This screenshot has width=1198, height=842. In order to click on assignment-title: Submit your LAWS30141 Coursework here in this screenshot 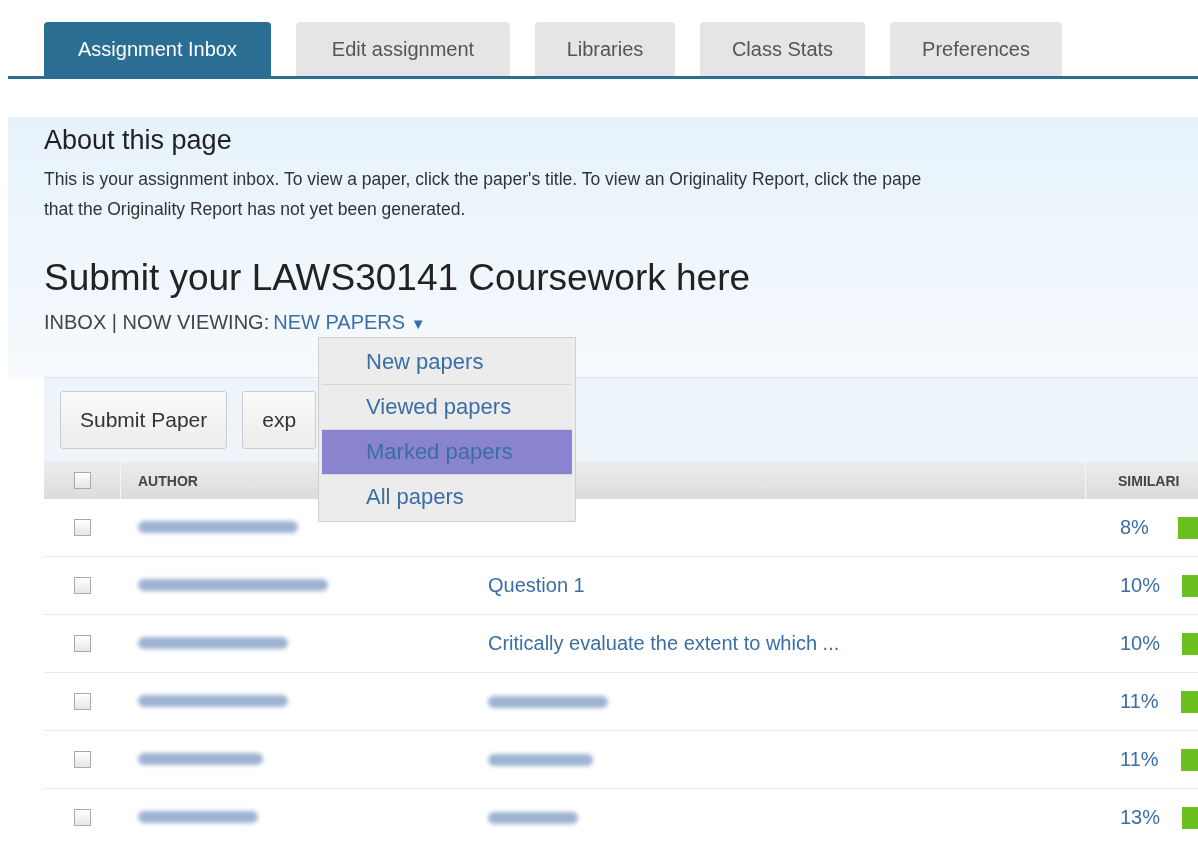, I will do `click(398, 278)`.